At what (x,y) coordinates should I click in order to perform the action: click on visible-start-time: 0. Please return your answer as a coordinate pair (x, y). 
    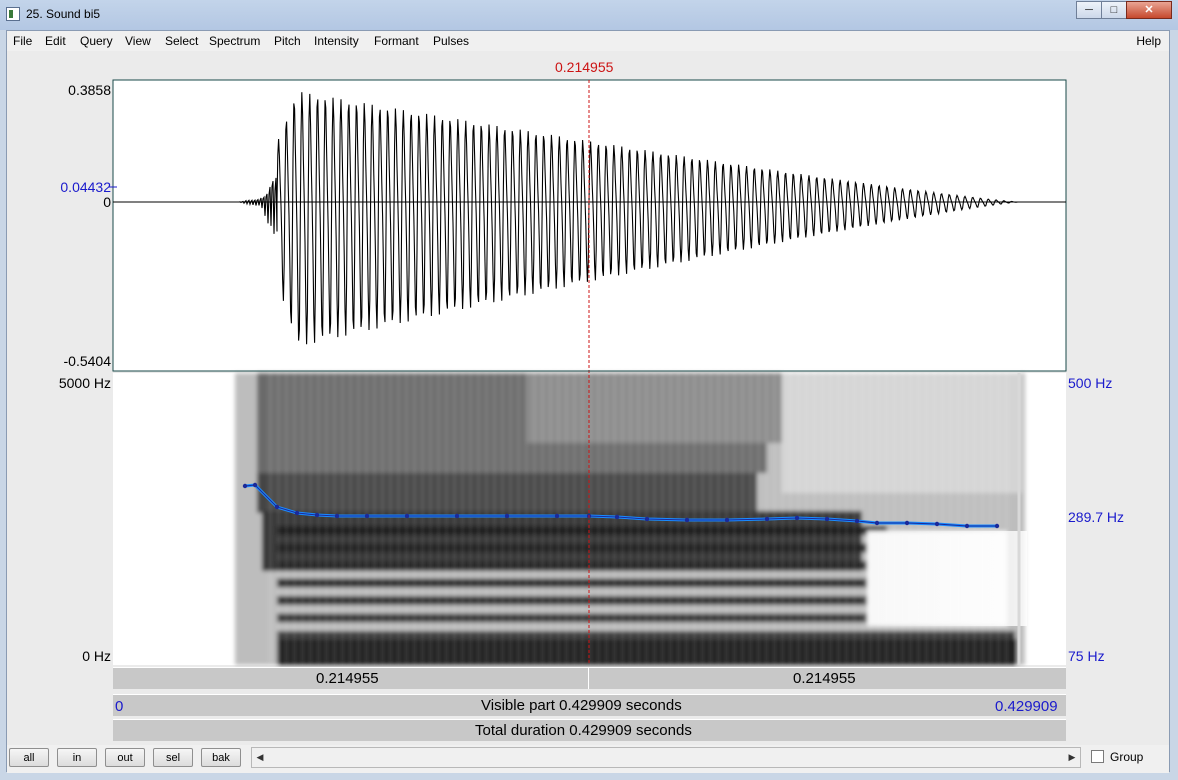
    Looking at the image, I should click on (119, 706).